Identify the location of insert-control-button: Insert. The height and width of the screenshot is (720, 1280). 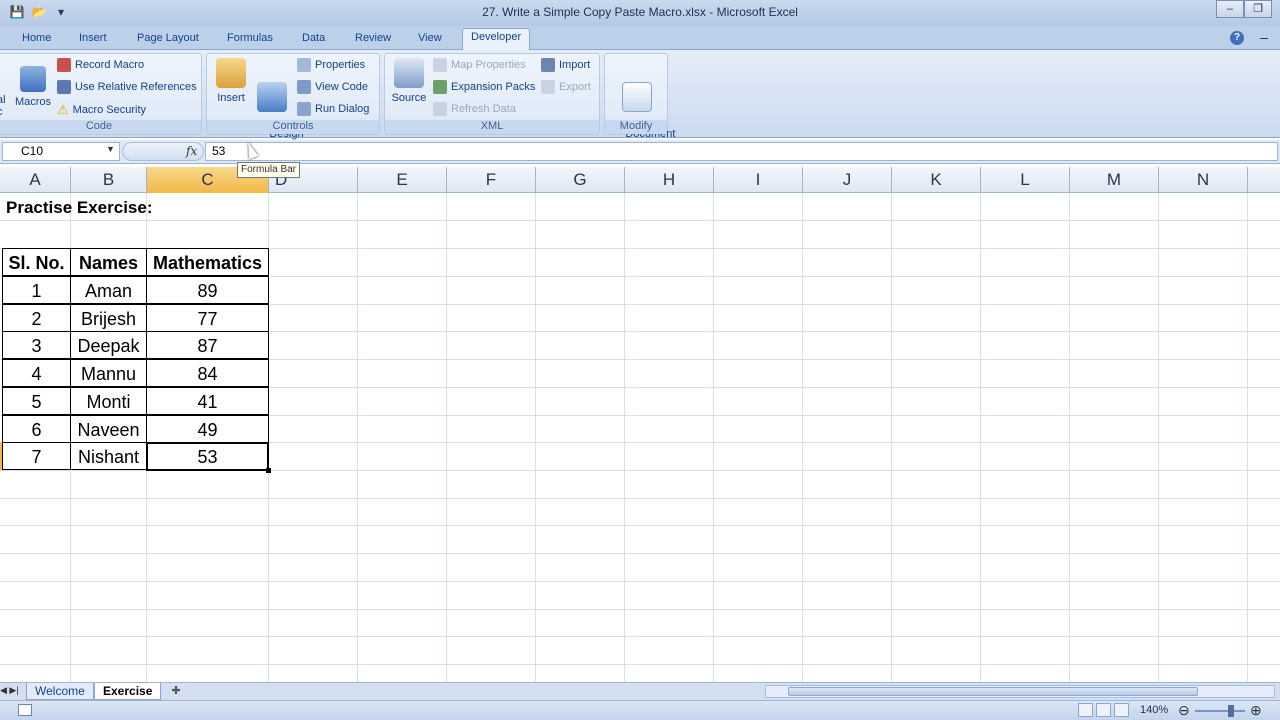
(231, 81).